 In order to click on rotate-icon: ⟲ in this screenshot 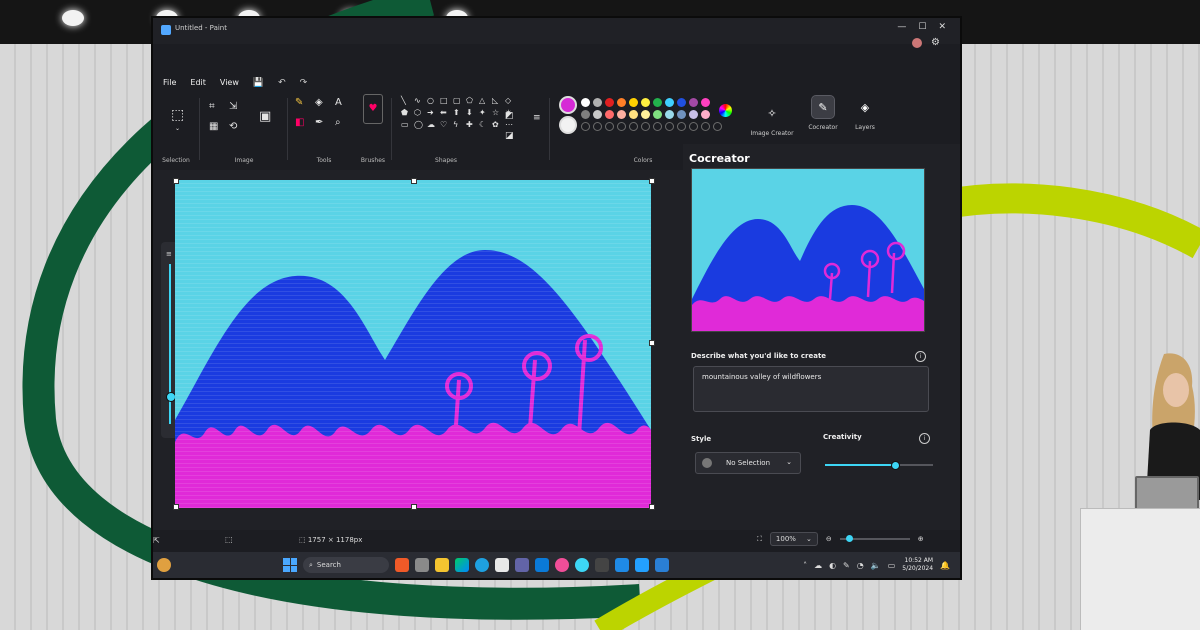, I will do `click(233, 127)`.